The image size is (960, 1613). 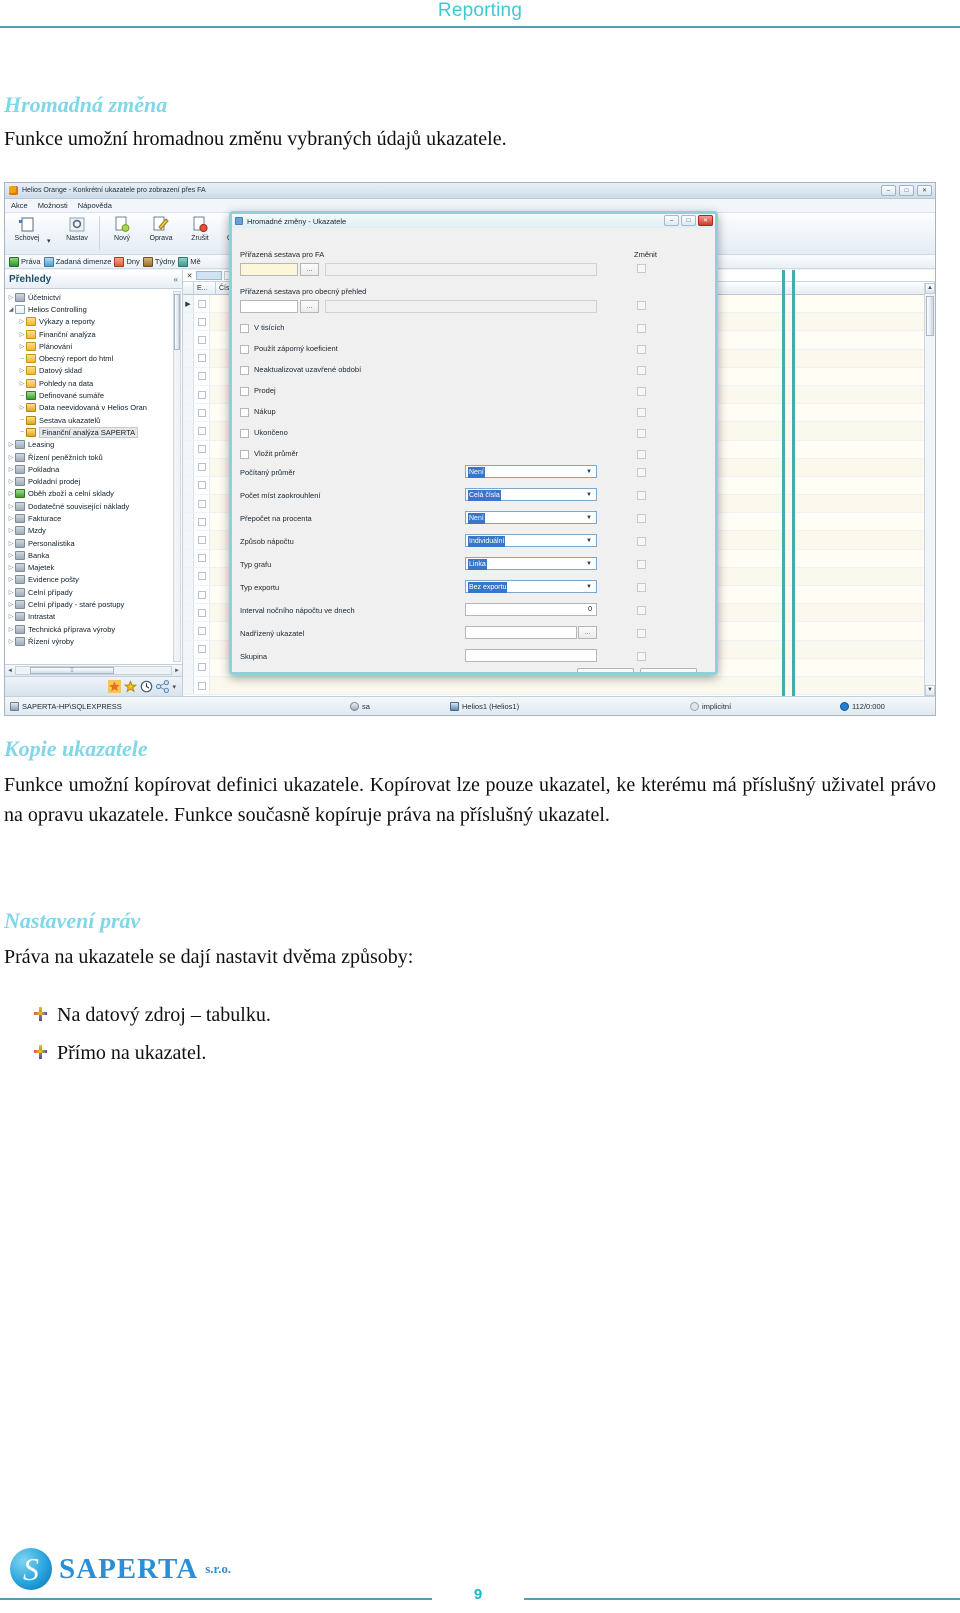 I want to click on changer-checkbox-skupina, so click(x=641, y=656).